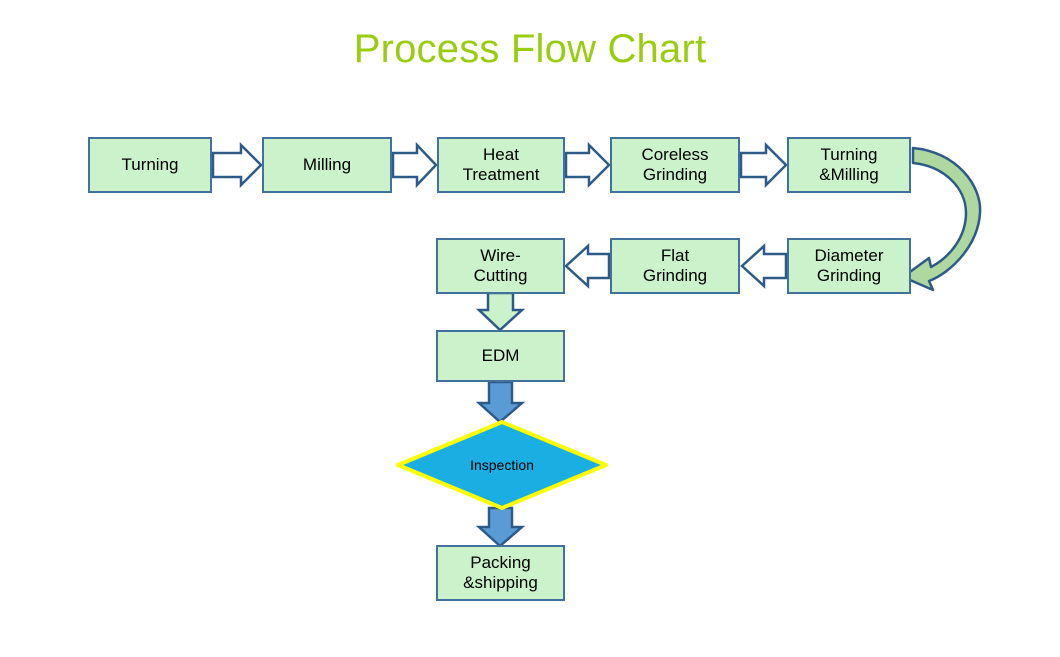 This screenshot has height=657, width=1060. I want to click on arrow-coreless-grinding-to-turning-milling, so click(763, 165).